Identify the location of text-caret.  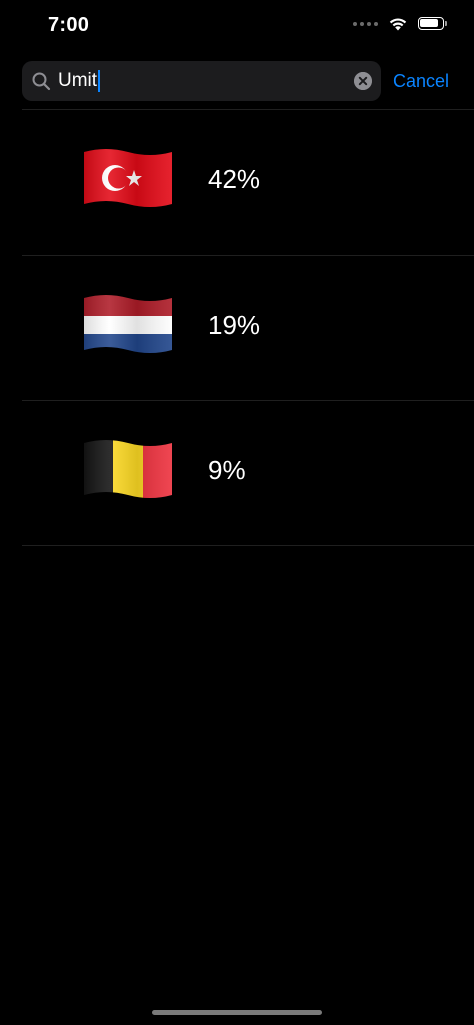
(99, 81).